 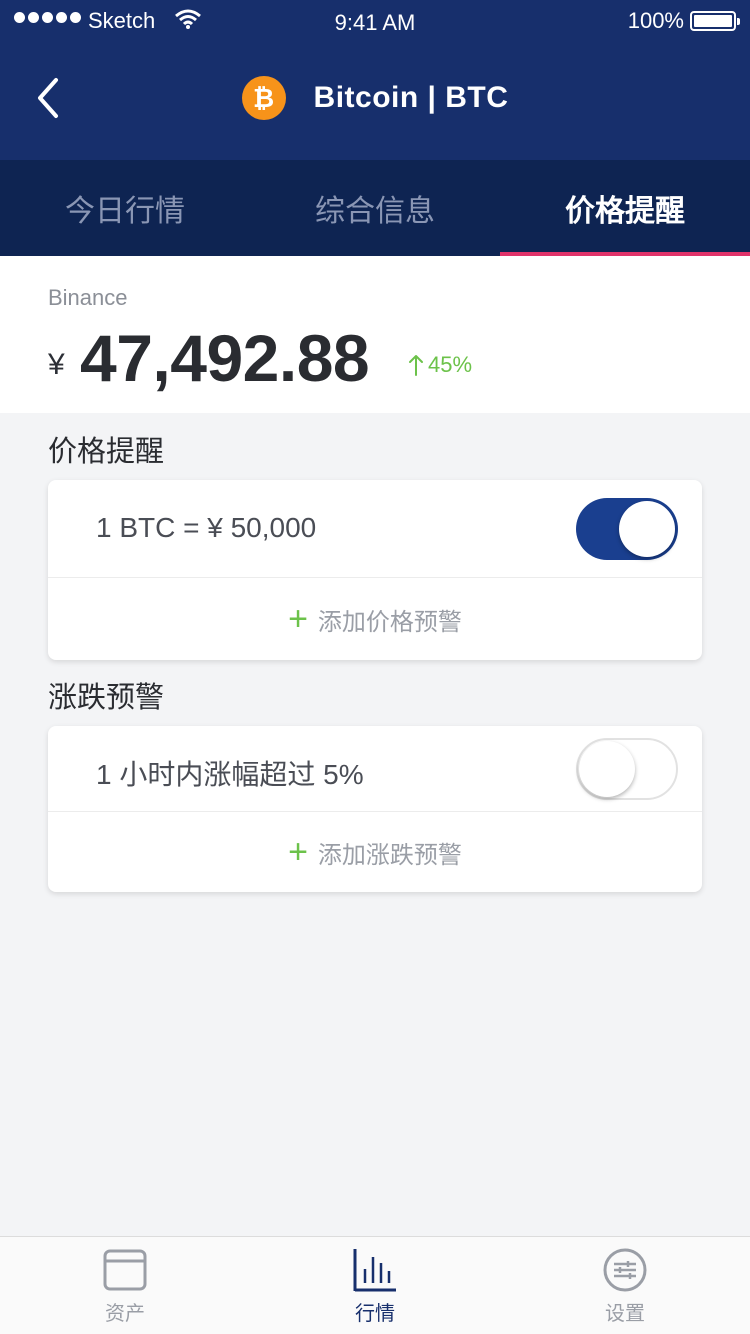 I want to click on add-change-alert-button: + 添加涨跌预警, so click(x=375, y=852).